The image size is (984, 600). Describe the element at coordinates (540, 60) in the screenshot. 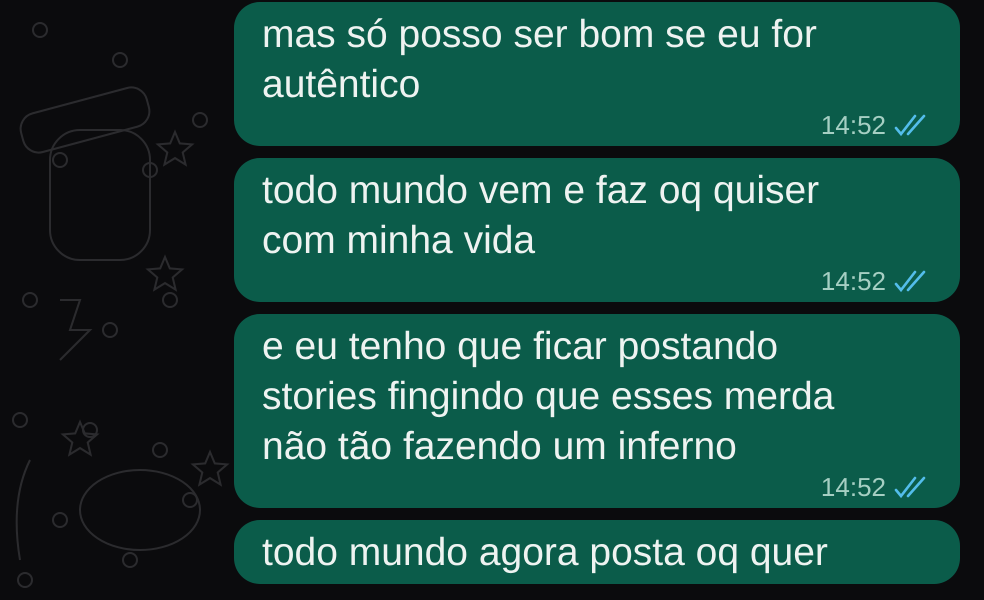

I see `message-text: mas só posso ser bom se eu for autêntico` at that location.